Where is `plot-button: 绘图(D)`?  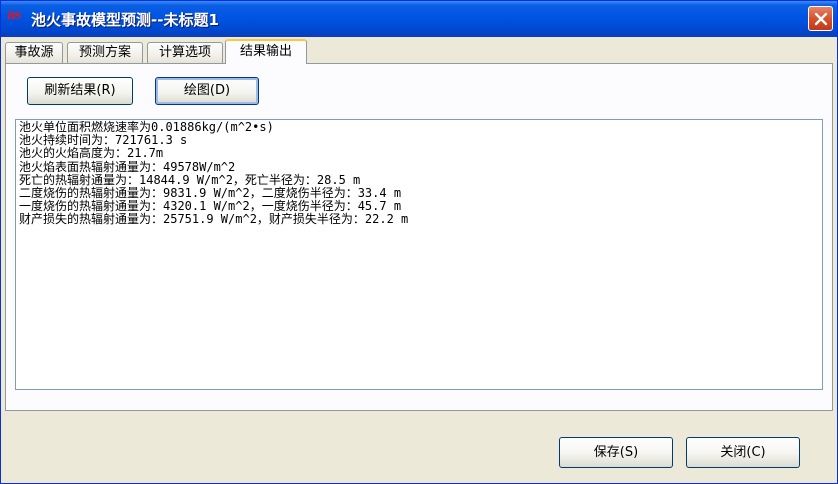 plot-button: 绘图(D) is located at coordinates (207, 91).